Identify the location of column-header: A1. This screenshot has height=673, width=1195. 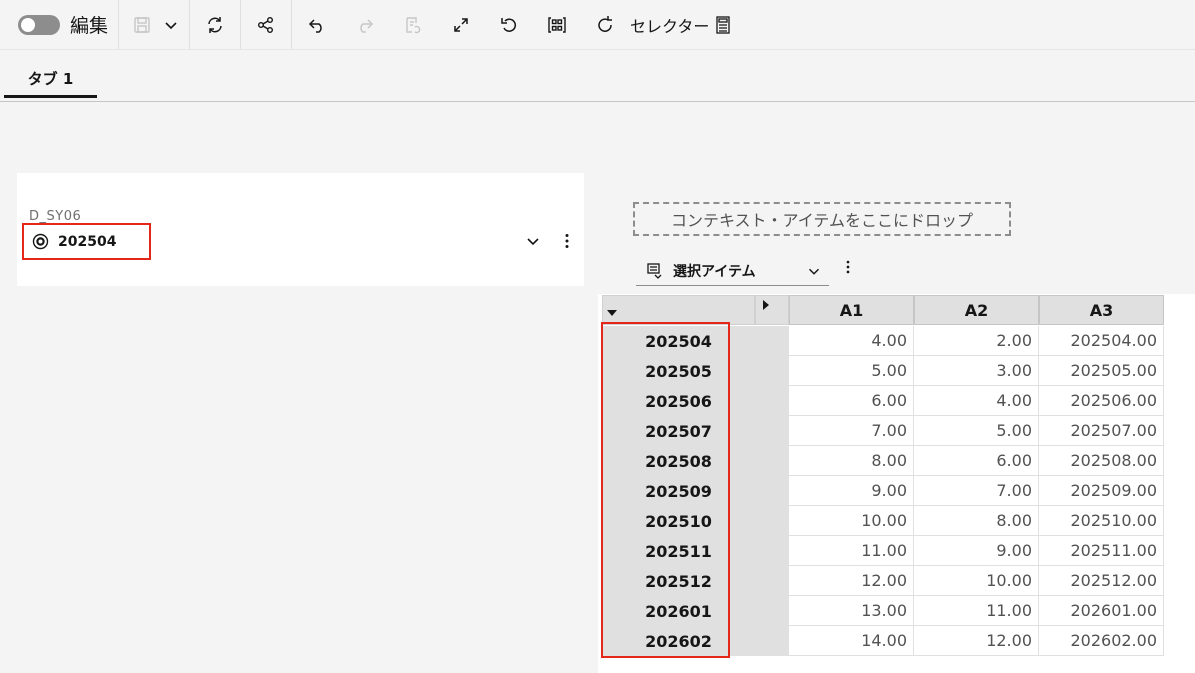
(851, 310).